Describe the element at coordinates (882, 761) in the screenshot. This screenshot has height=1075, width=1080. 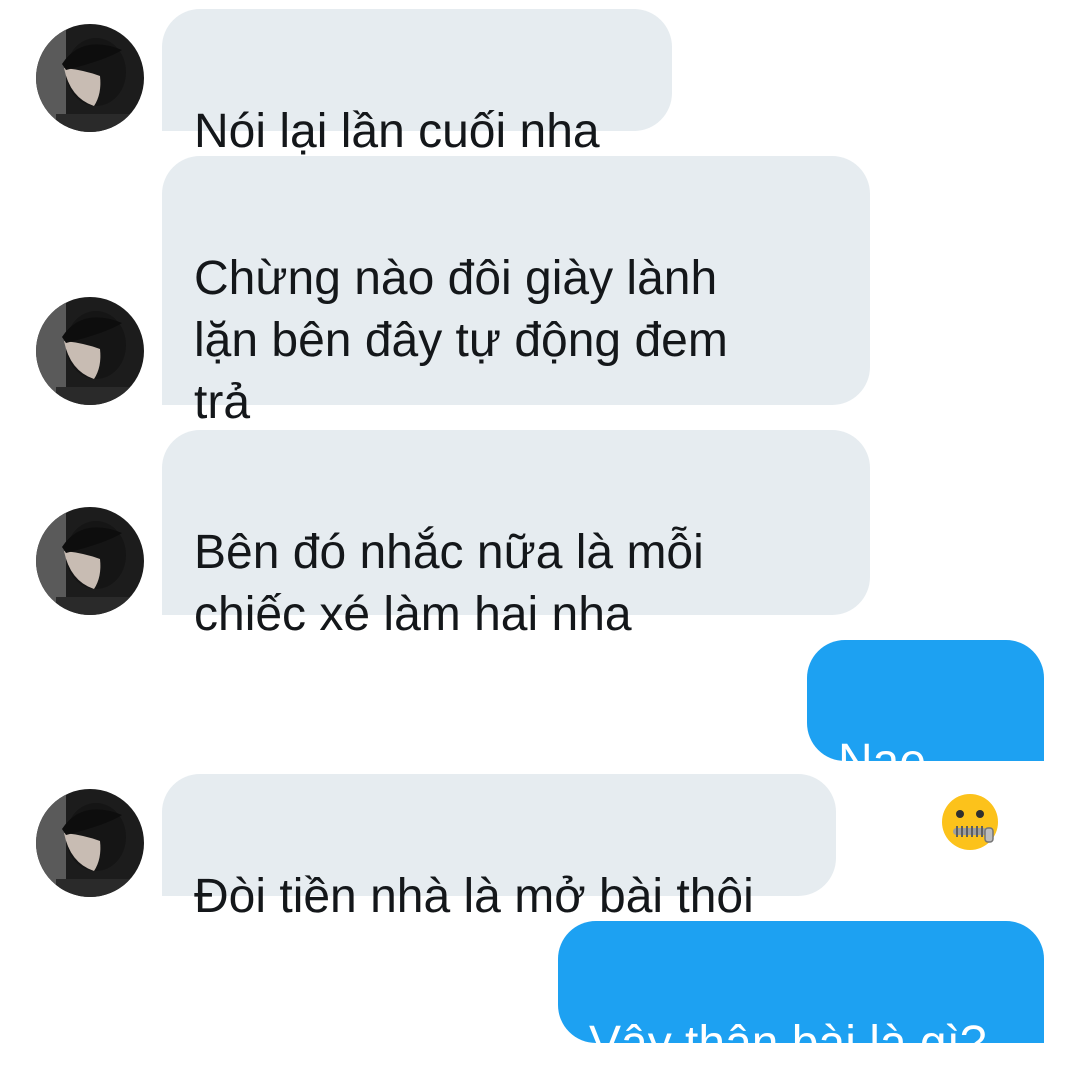
I see `message-text: Nae` at that location.